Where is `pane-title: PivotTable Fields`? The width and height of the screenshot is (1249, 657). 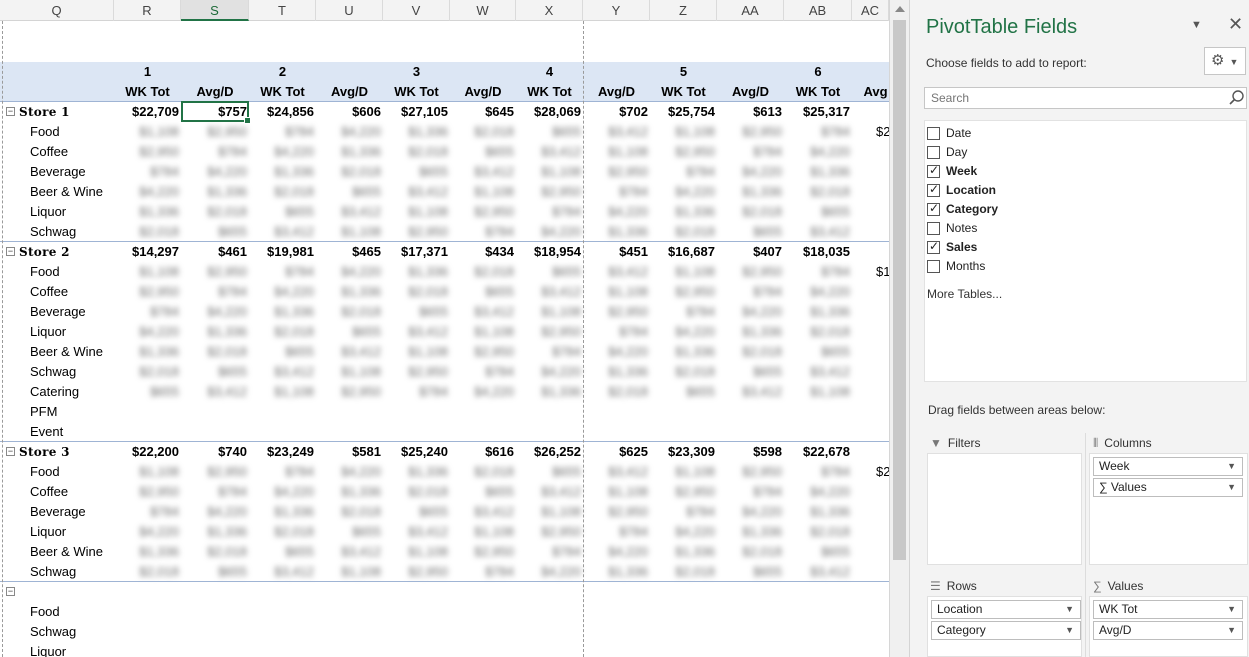
pane-title: PivotTable Fields is located at coordinates (1002, 27).